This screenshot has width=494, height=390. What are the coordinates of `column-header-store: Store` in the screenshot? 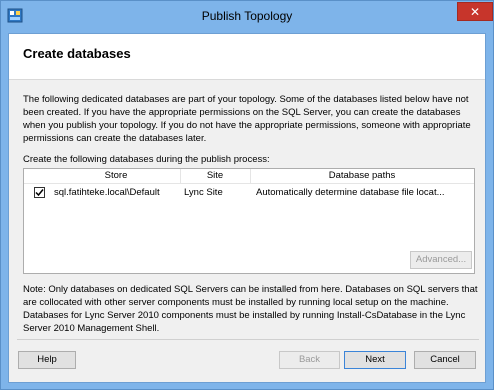 It's located at (116, 175).